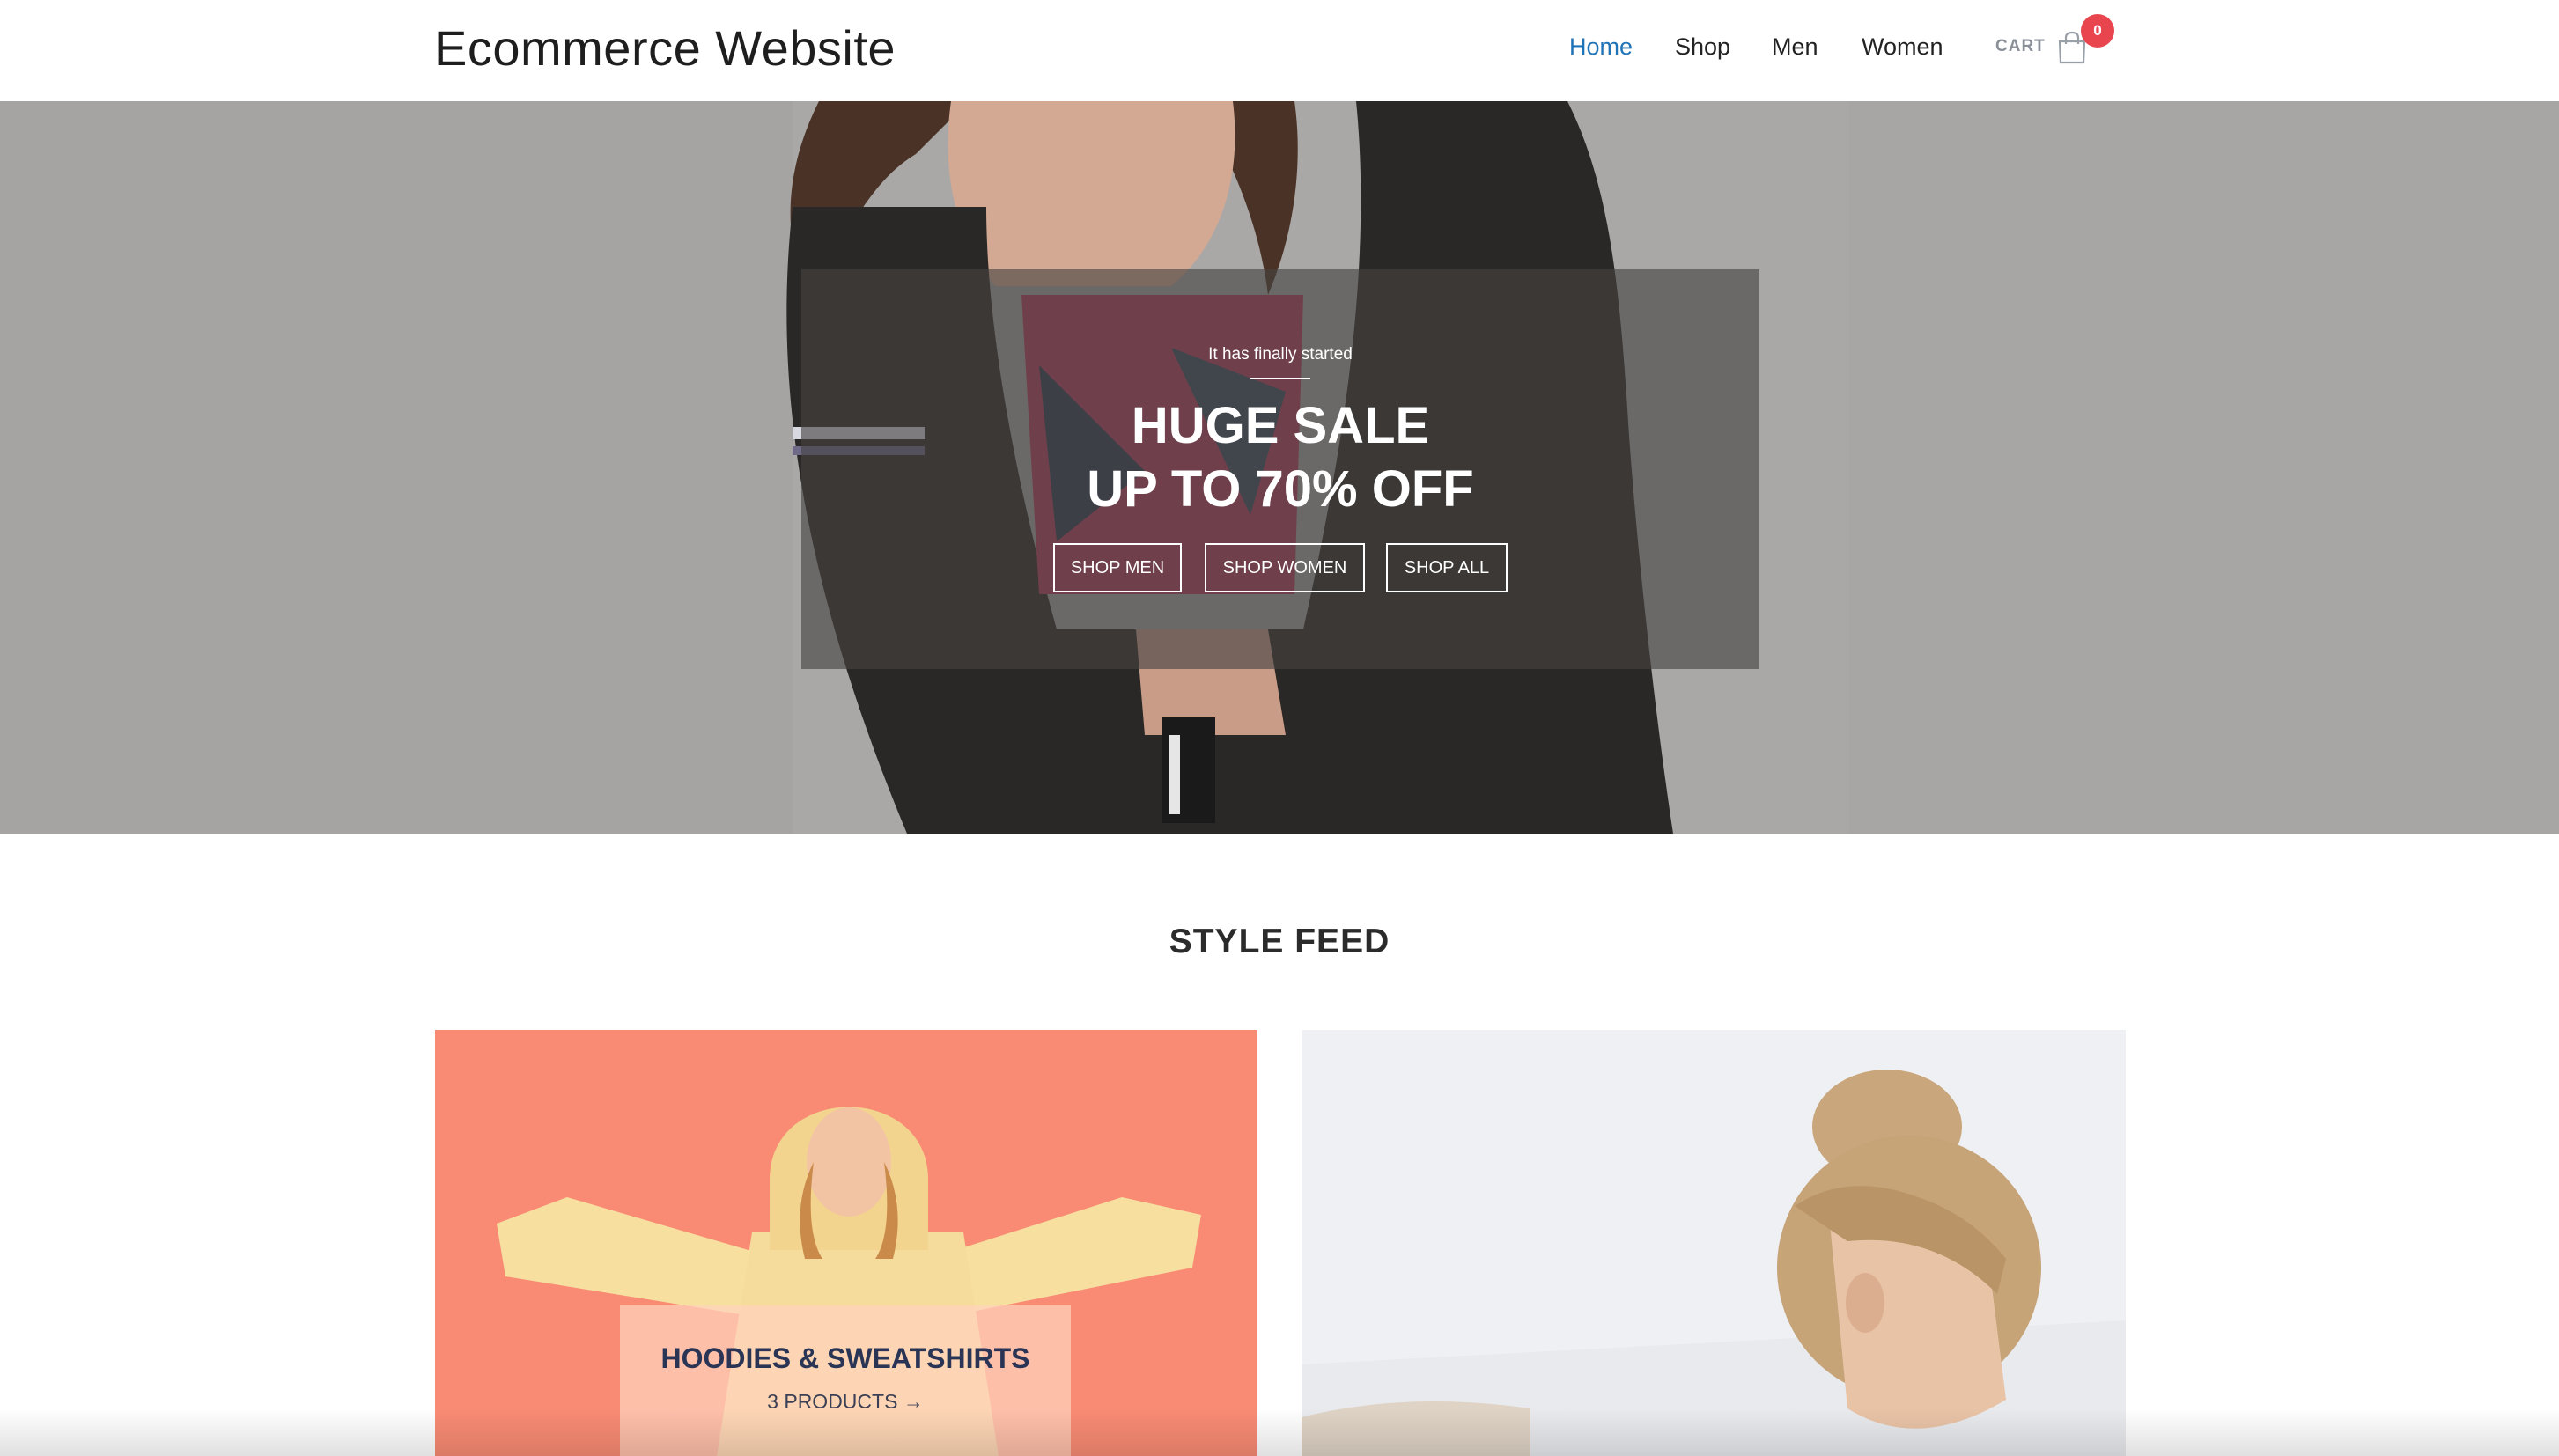  Describe the element at coordinates (665, 48) in the screenshot. I see `site-logo: Ecommerce Website` at that location.